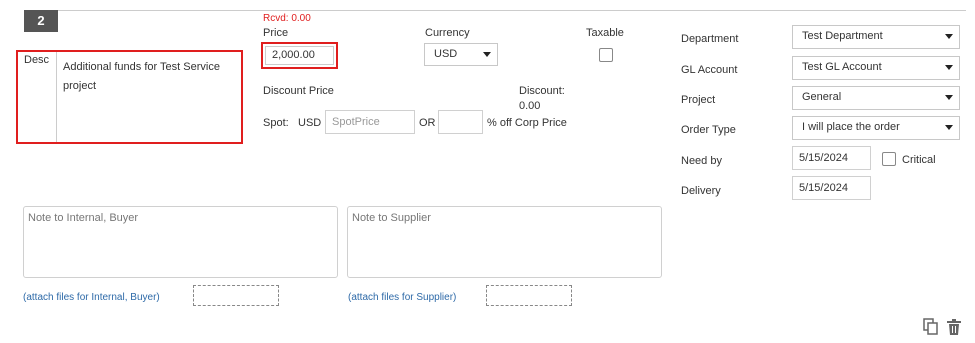 The image size is (975, 343). I want to click on trash-icon, so click(954, 327).